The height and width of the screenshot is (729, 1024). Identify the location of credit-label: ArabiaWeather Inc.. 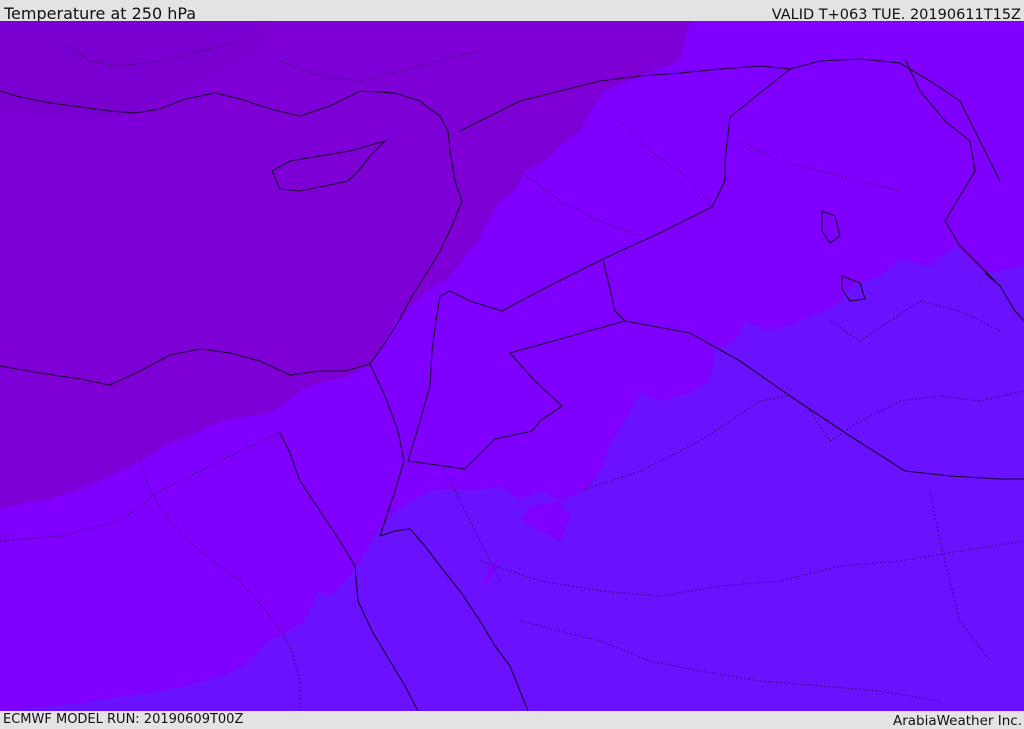
(957, 721).